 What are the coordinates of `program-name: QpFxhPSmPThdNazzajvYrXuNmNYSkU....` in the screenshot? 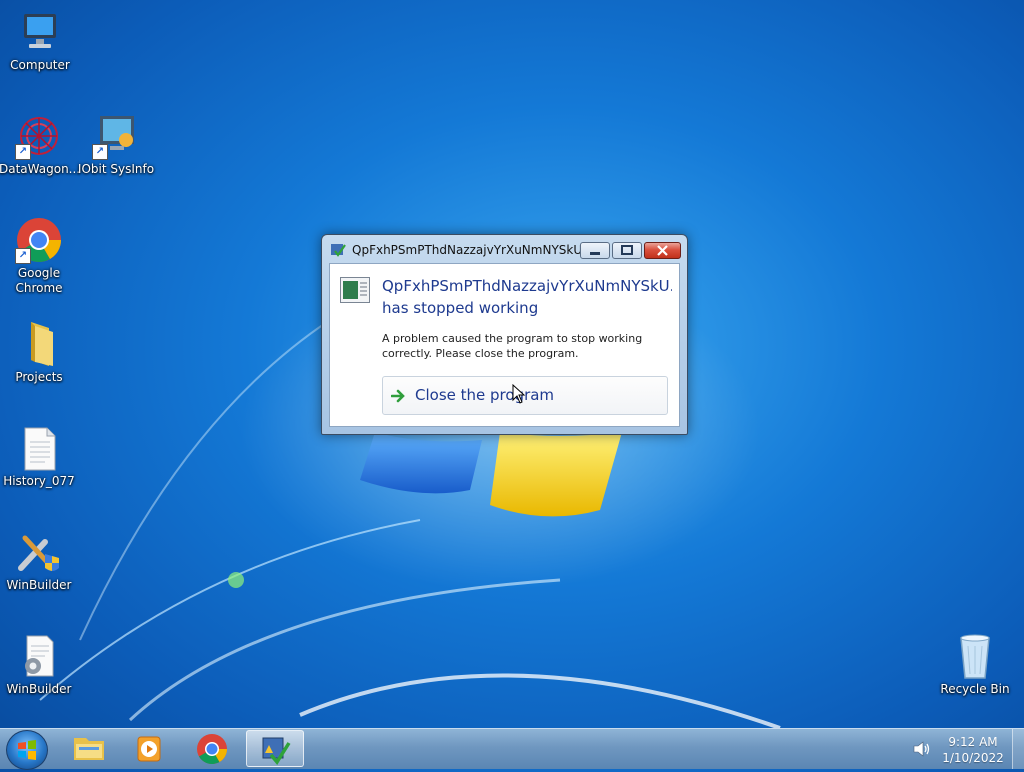 It's located at (527, 286).